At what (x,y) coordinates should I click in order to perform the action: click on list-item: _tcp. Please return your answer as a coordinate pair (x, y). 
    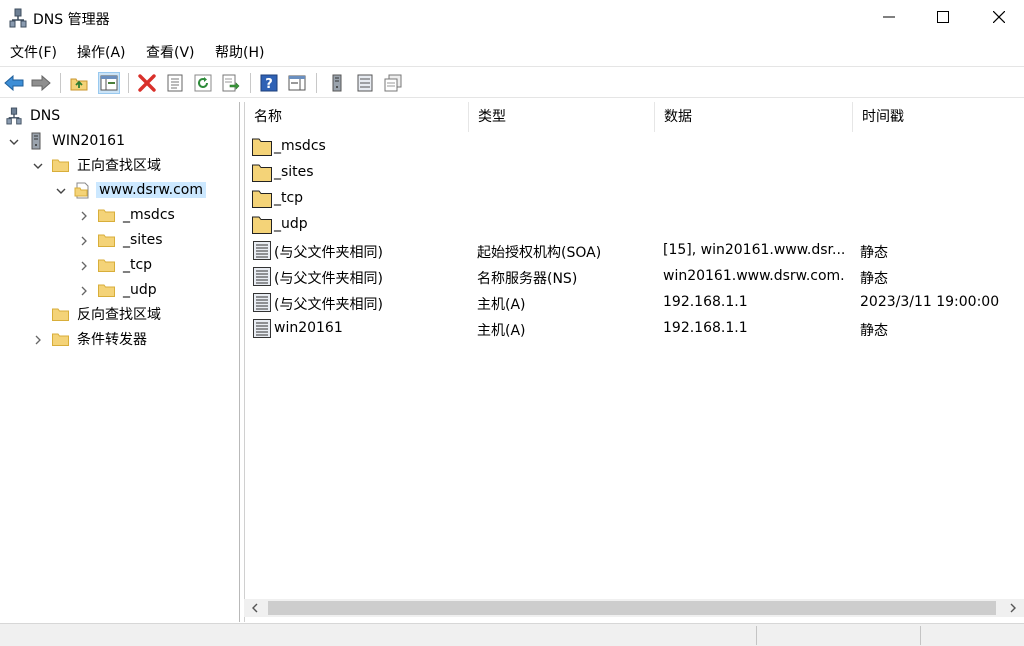
    Looking at the image, I should click on (634, 199).